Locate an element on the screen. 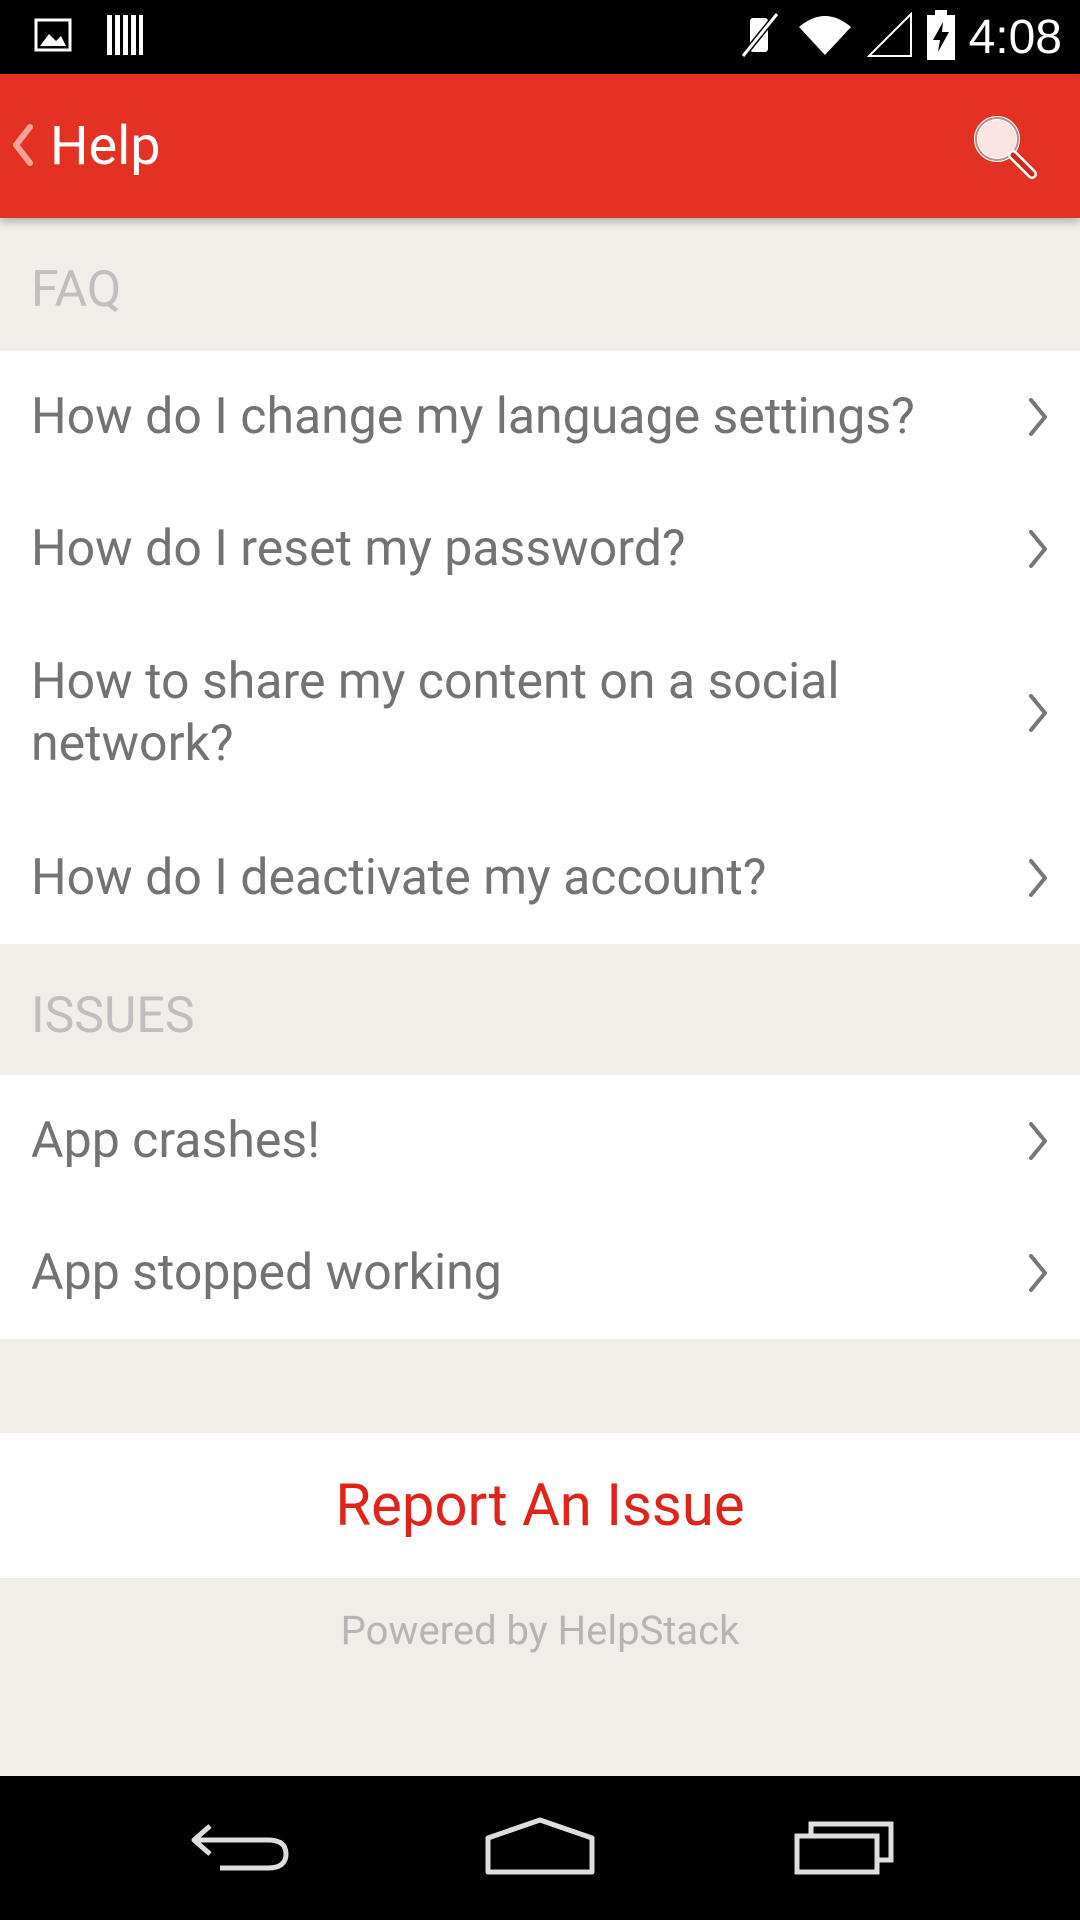  report-issue-label: Report An Issue is located at coordinates (540, 1505).